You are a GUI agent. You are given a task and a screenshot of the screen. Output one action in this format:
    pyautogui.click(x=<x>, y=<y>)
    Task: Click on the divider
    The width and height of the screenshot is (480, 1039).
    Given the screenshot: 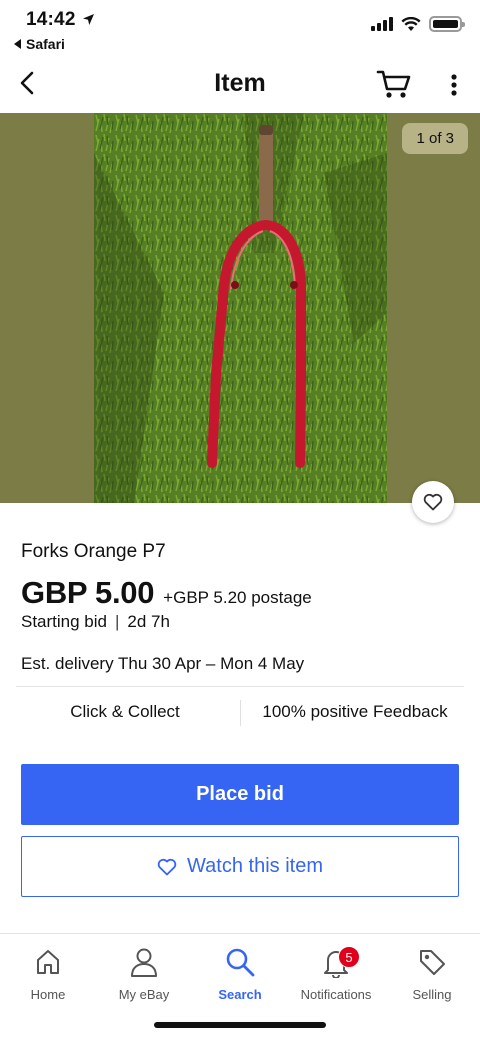 What is the action you would take?
    pyautogui.click(x=240, y=686)
    